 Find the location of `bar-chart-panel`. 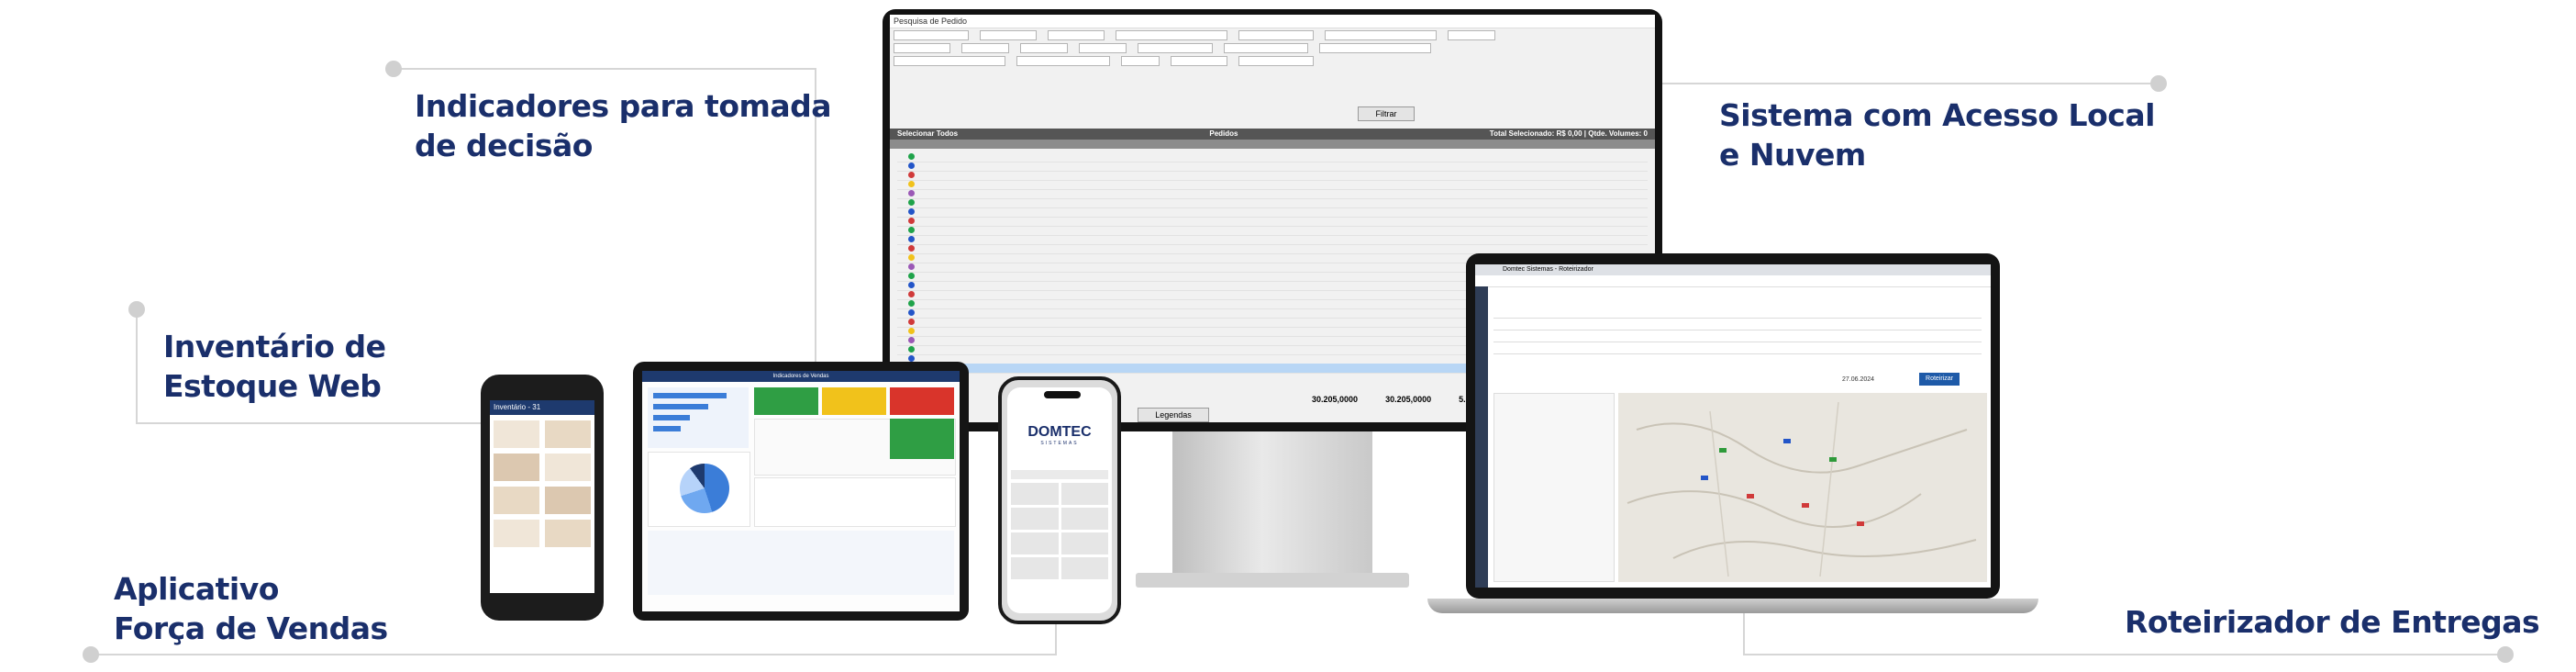

bar-chart-panel is located at coordinates (698, 417).